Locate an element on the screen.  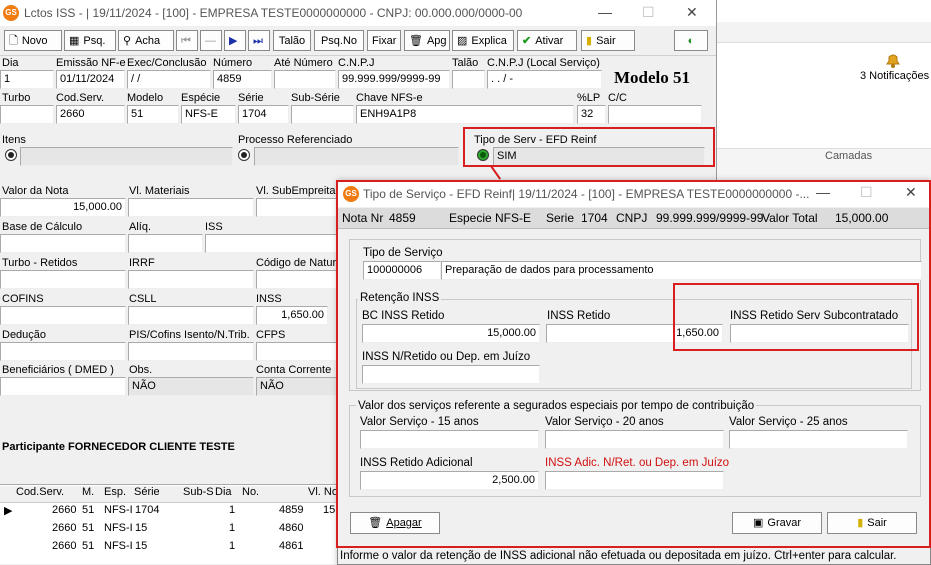
sair-button: ▮ Sair is located at coordinates (608, 40).